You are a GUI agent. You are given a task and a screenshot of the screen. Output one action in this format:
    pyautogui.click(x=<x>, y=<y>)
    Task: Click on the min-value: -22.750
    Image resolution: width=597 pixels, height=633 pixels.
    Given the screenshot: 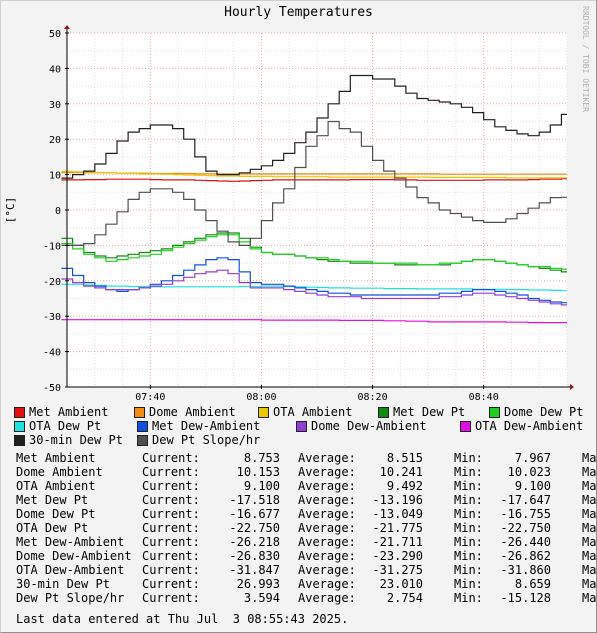 What is the action you would take?
    pyautogui.click(x=525, y=528)
    